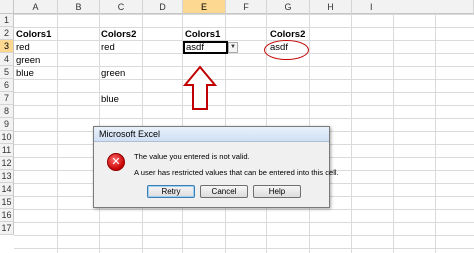 This screenshot has height=253, width=474. I want to click on column-header-g: G, so click(288, 7).